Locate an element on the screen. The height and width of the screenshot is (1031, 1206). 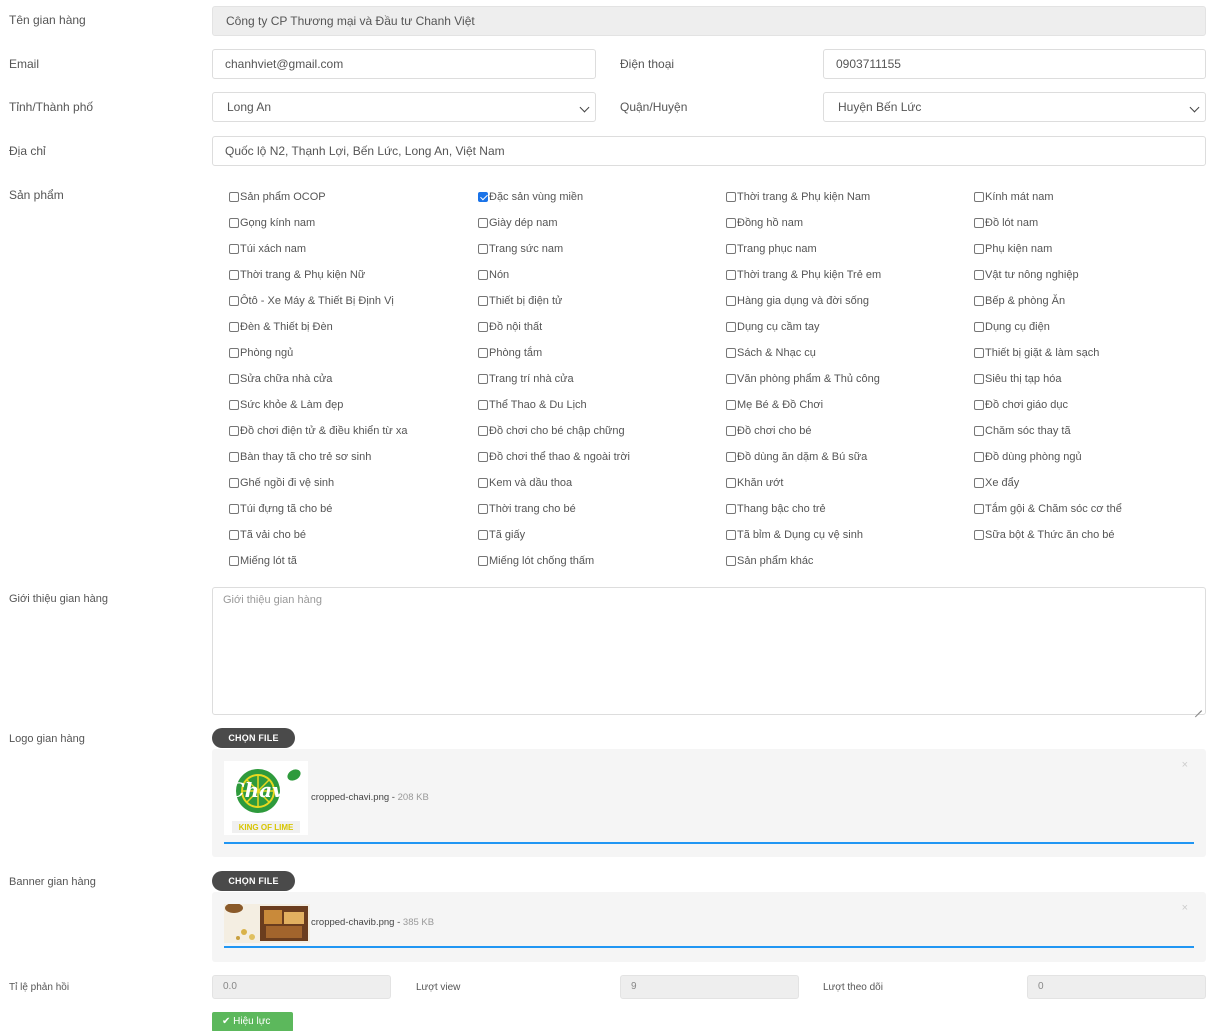
product-checkbox-item: Phòng ngủ is located at coordinates (261, 353).